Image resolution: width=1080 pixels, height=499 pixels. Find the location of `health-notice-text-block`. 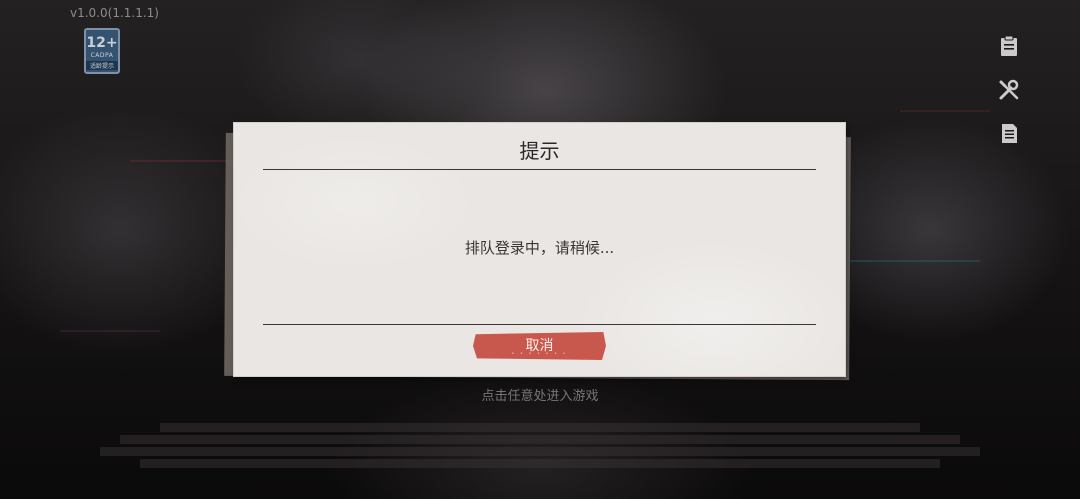

health-notice-text-block is located at coordinates (540, 445).